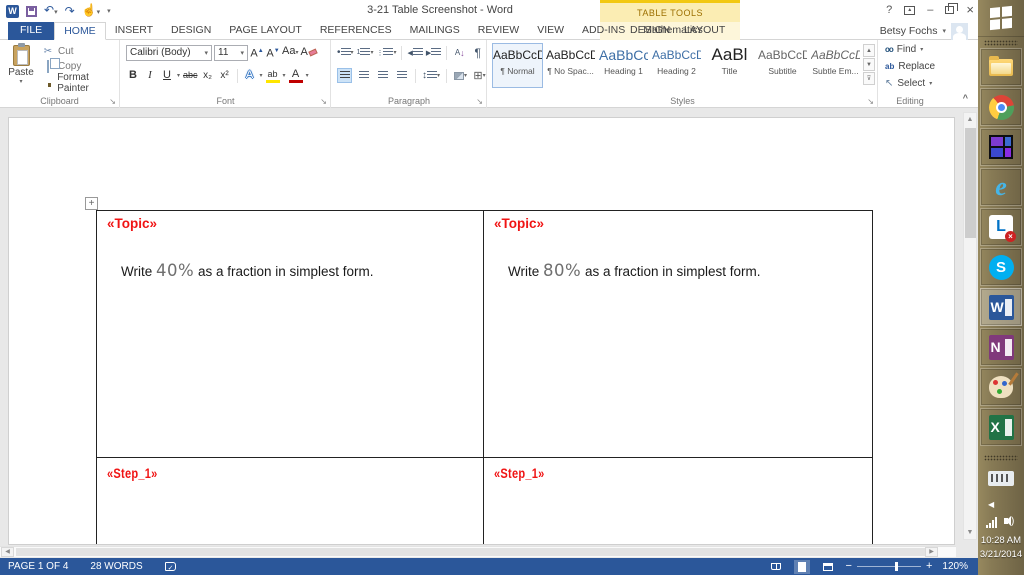  What do you see at coordinates (931, 552) in the screenshot?
I see `scroll-right-icon: ▶` at bounding box center [931, 552].